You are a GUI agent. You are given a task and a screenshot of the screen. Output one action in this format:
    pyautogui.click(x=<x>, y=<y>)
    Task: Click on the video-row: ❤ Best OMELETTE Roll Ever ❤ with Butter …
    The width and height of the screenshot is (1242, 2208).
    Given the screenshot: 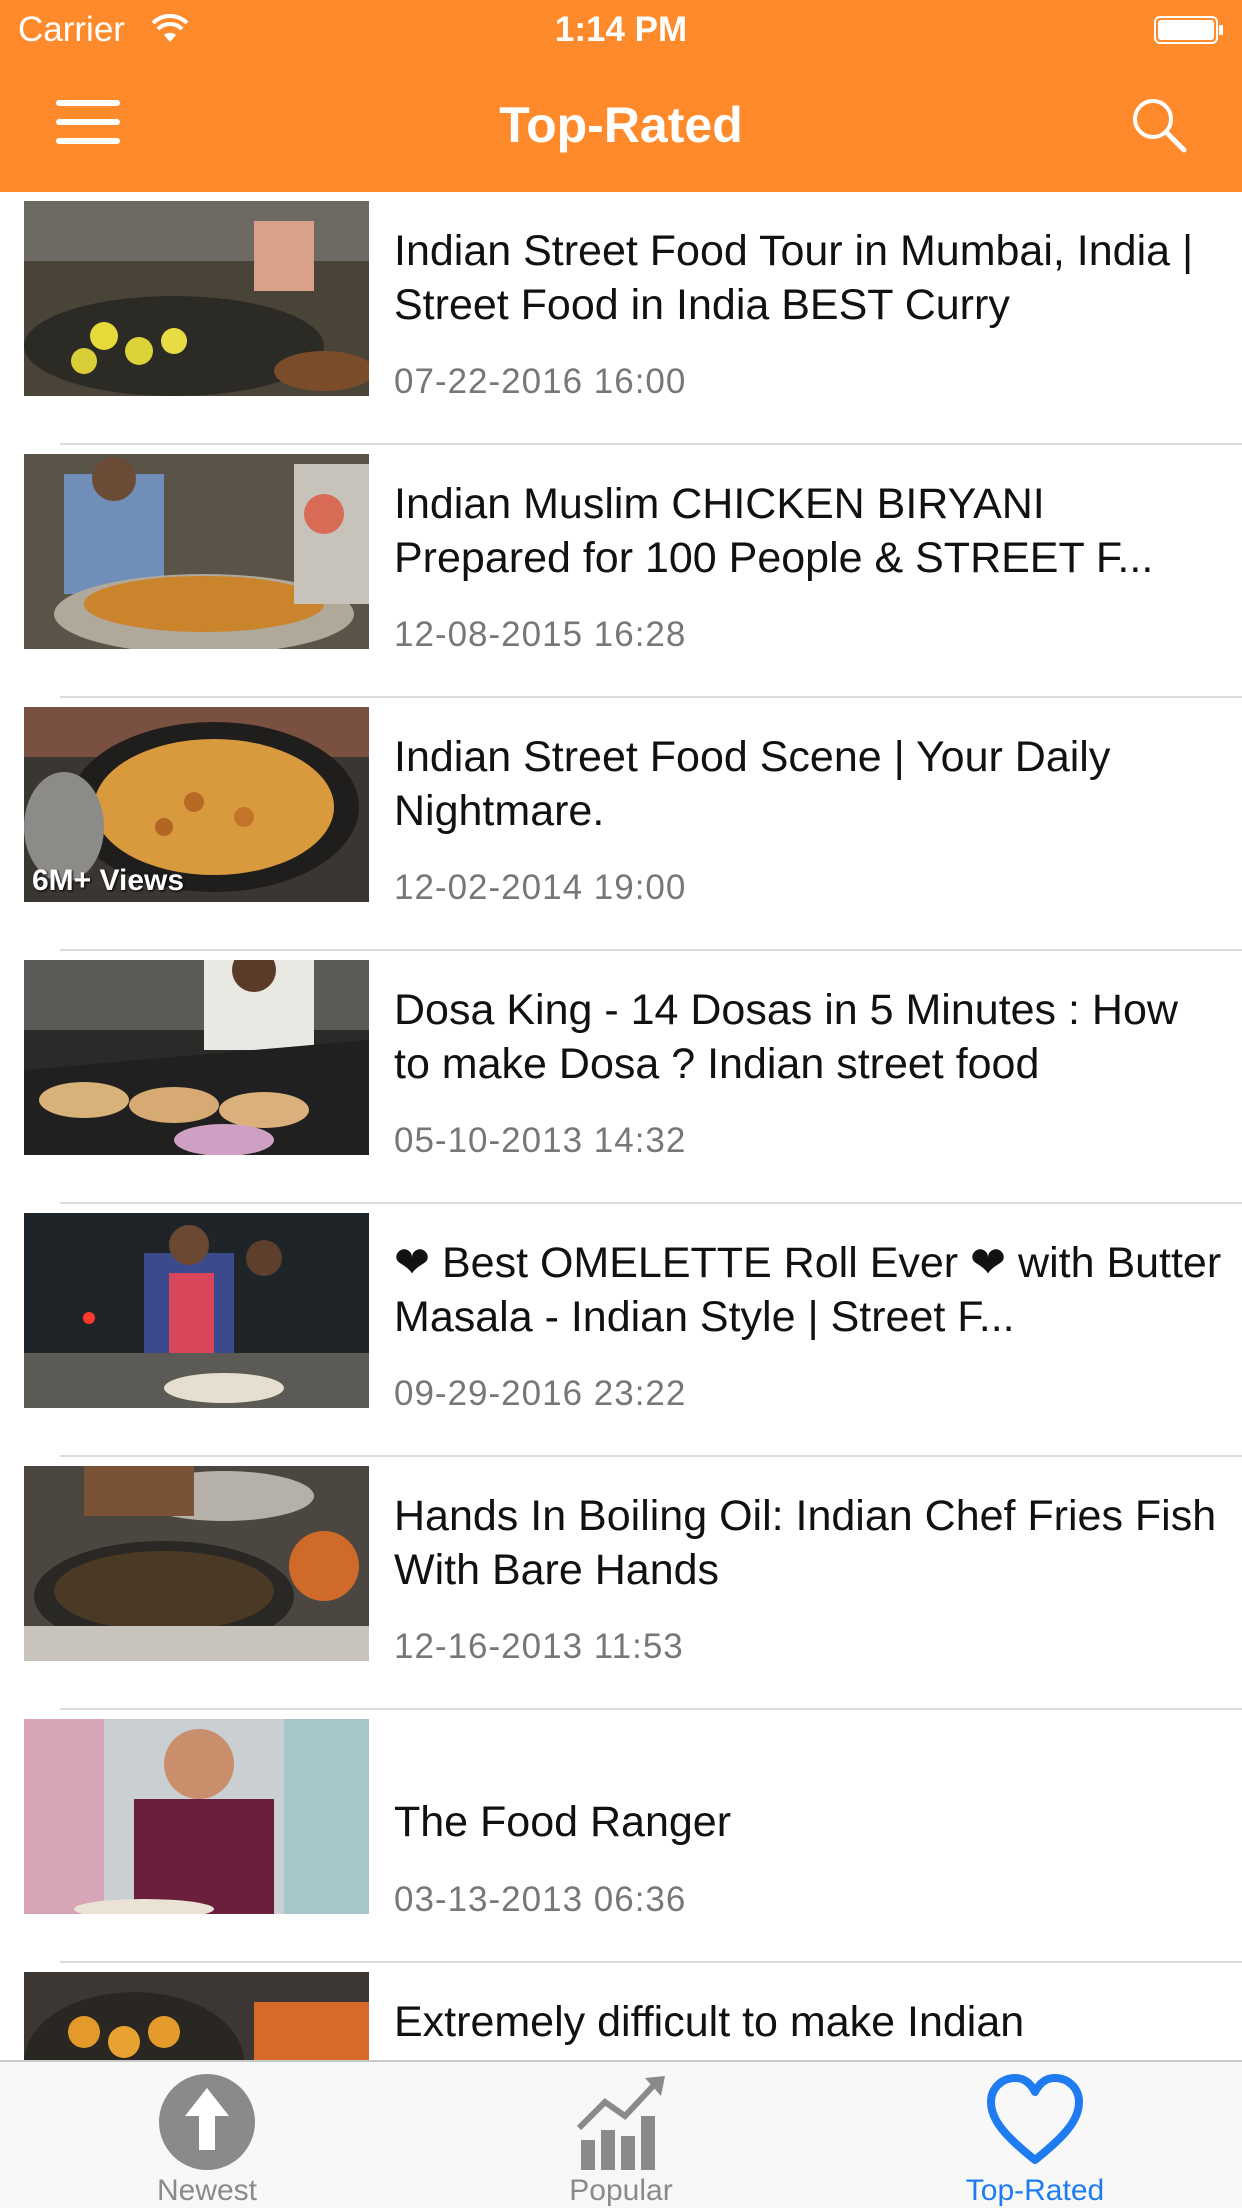 What is the action you would take?
    pyautogui.click(x=621, y=1330)
    